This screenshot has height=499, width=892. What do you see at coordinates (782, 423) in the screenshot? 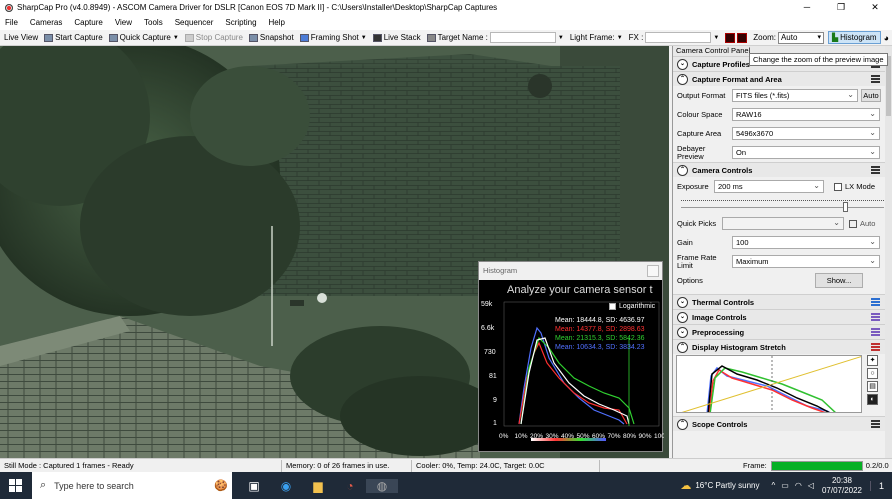
I see `section-scope-controls: ⌃ Scope Controls` at bounding box center [782, 423].